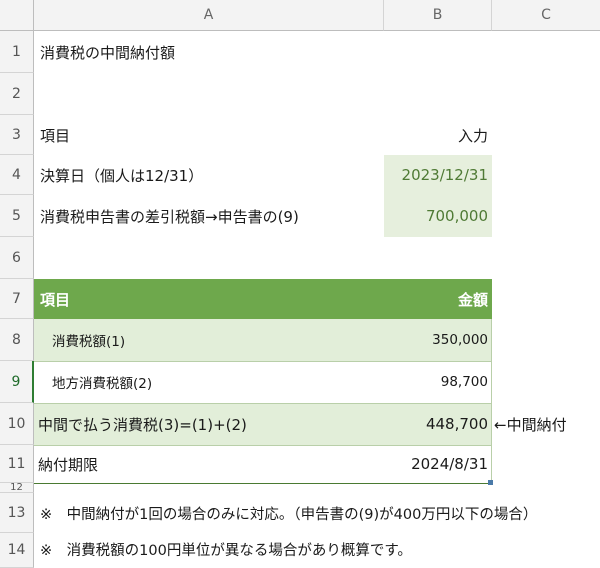 This screenshot has width=600, height=568. What do you see at coordinates (17, 513) in the screenshot?
I see `row-header-13: 13` at bounding box center [17, 513].